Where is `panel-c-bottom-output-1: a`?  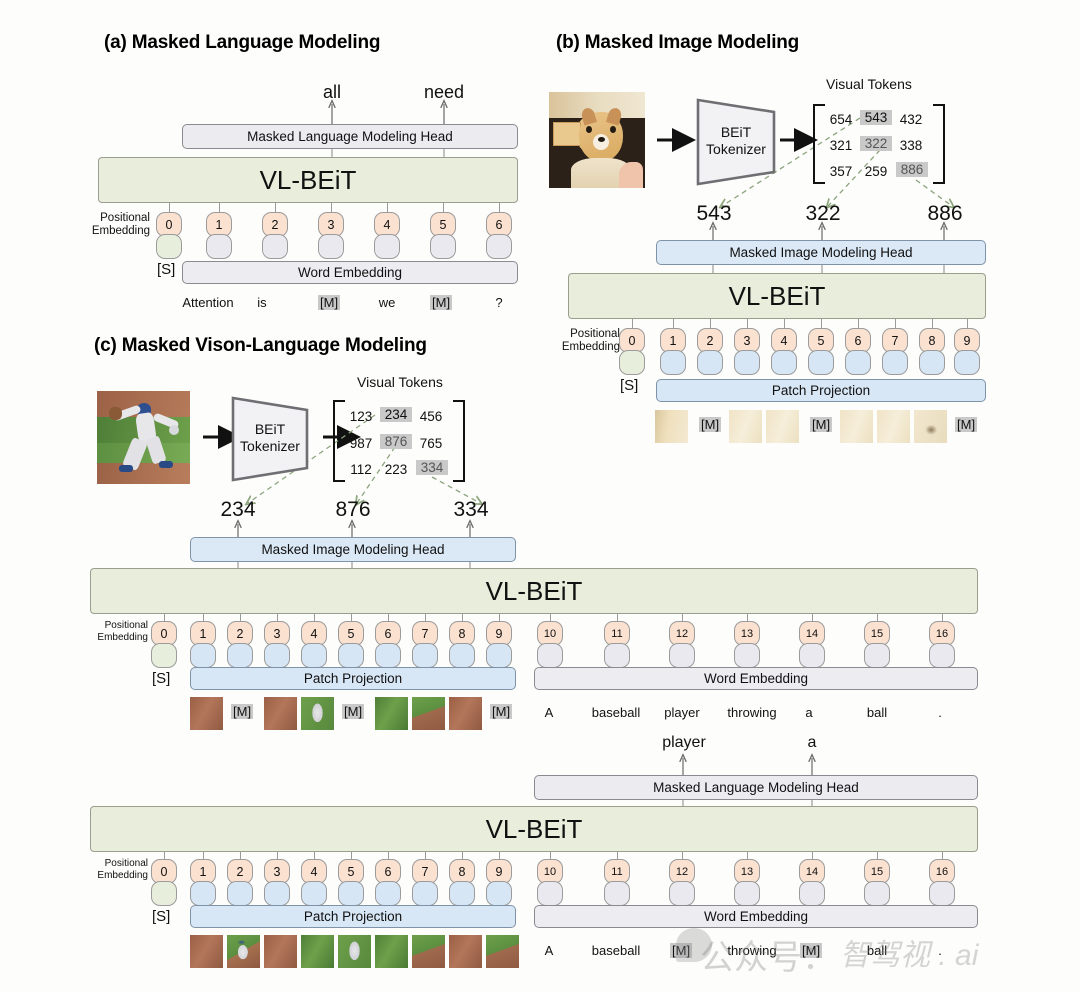 panel-c-bottom-output-1: a is located at coordinates (812, 742).